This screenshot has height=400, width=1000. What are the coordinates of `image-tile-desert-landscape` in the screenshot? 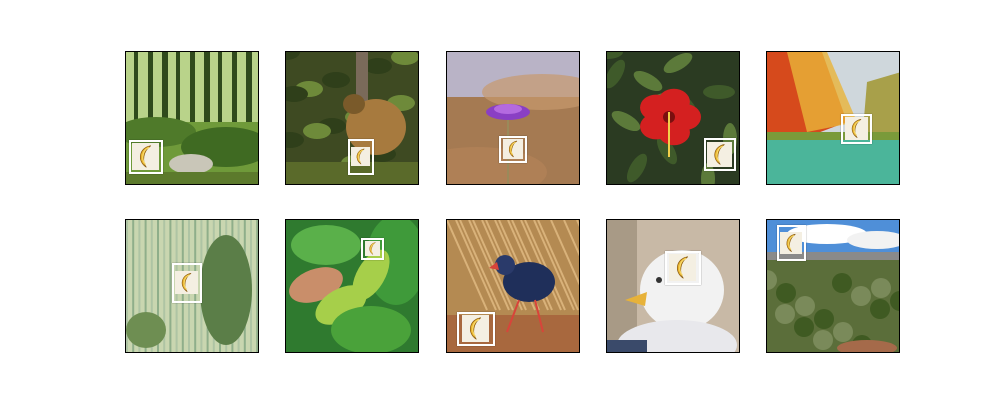 It's located at (833, 286).